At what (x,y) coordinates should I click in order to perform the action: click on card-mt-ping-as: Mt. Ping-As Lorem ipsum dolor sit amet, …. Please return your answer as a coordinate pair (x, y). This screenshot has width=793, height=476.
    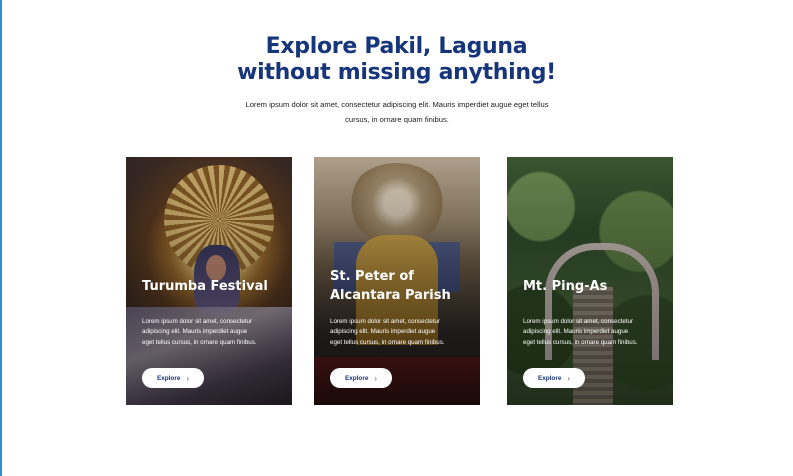
    Looking at the image, I should click on (590, 281).